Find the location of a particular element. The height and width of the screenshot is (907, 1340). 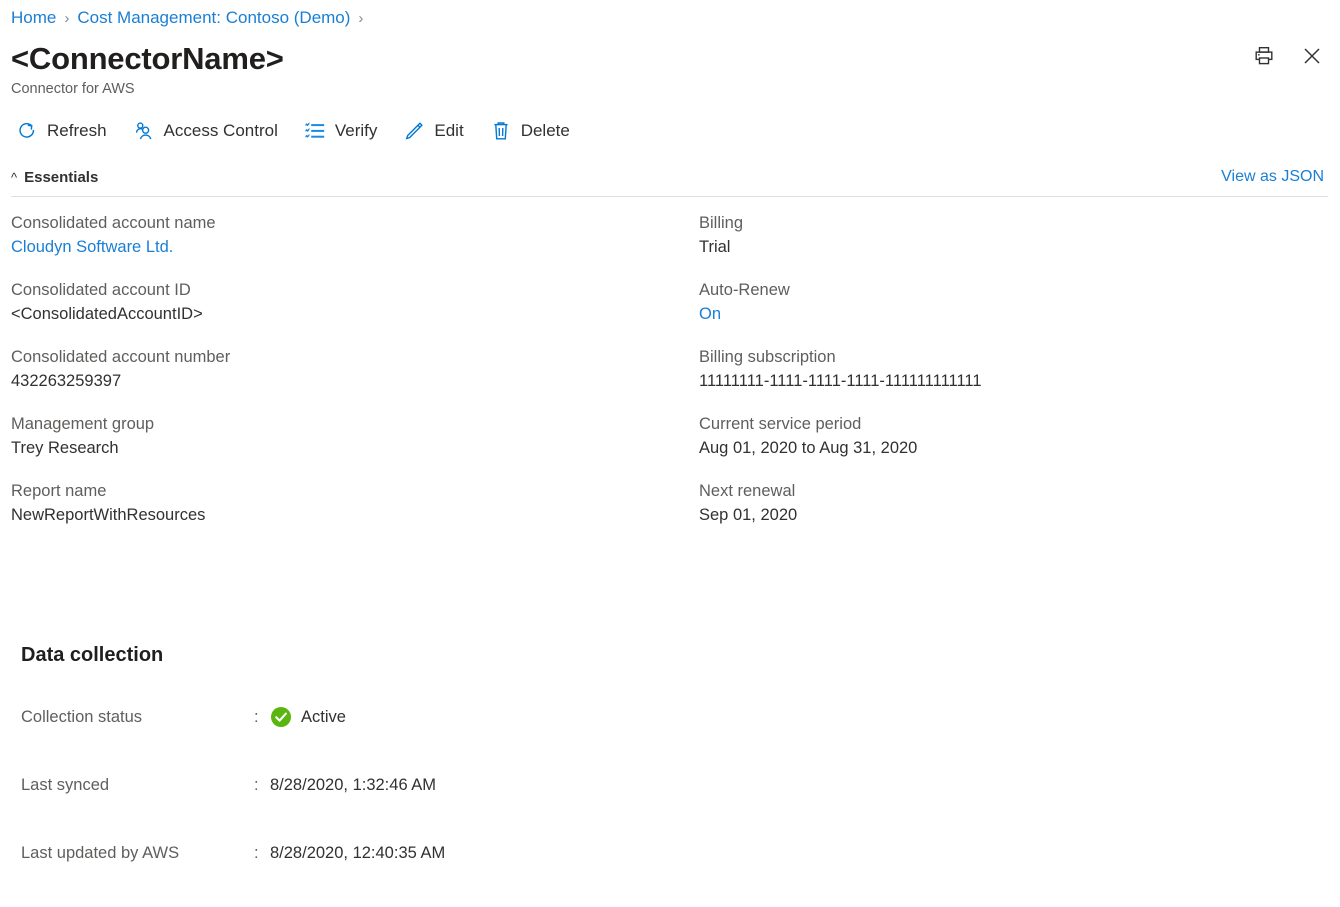

data-collection-title: Data collection is located at coordinates (233, 655).